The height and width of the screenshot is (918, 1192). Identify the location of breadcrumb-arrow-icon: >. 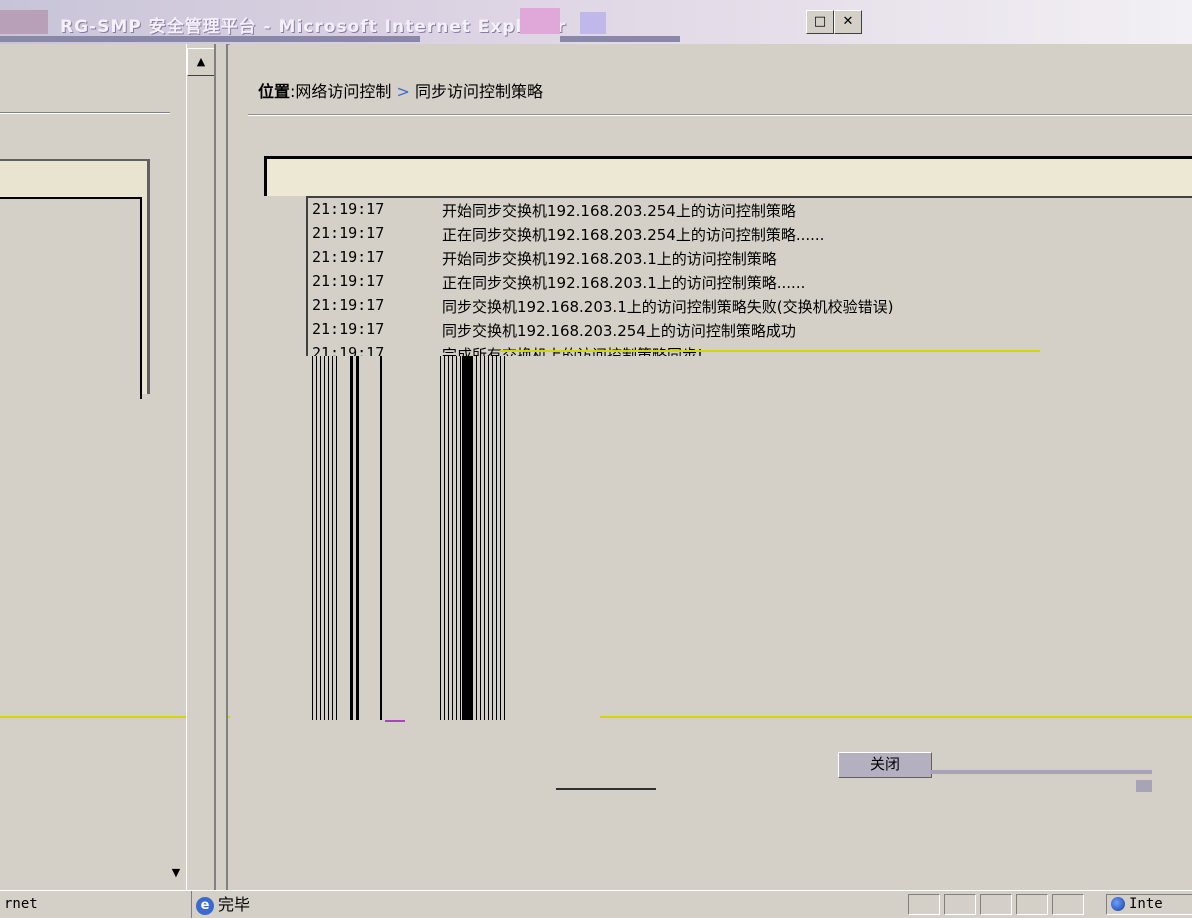
(403, 91).